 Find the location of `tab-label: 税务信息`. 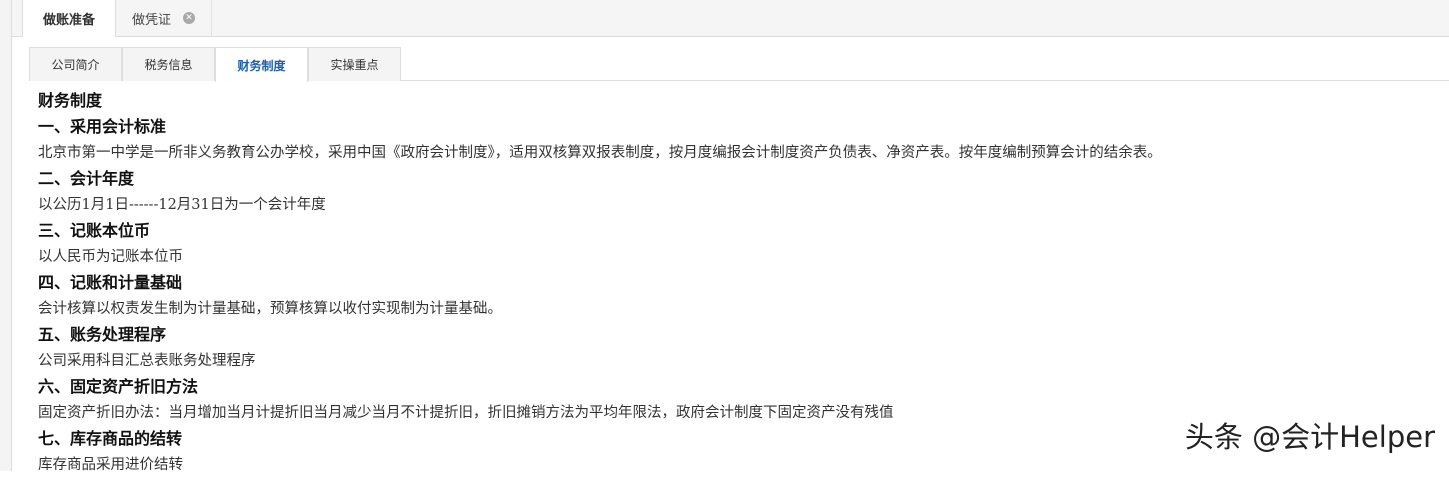

tab-label: 税务信息 is located at coordinates (168, 65).